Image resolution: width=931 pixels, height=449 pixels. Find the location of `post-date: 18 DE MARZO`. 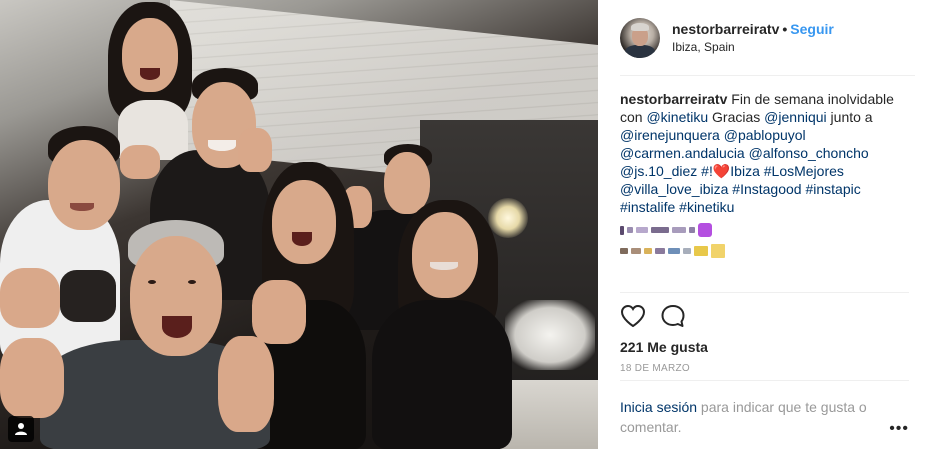

post-date: 18 DE MARZO is located at coordinates (655, 368).